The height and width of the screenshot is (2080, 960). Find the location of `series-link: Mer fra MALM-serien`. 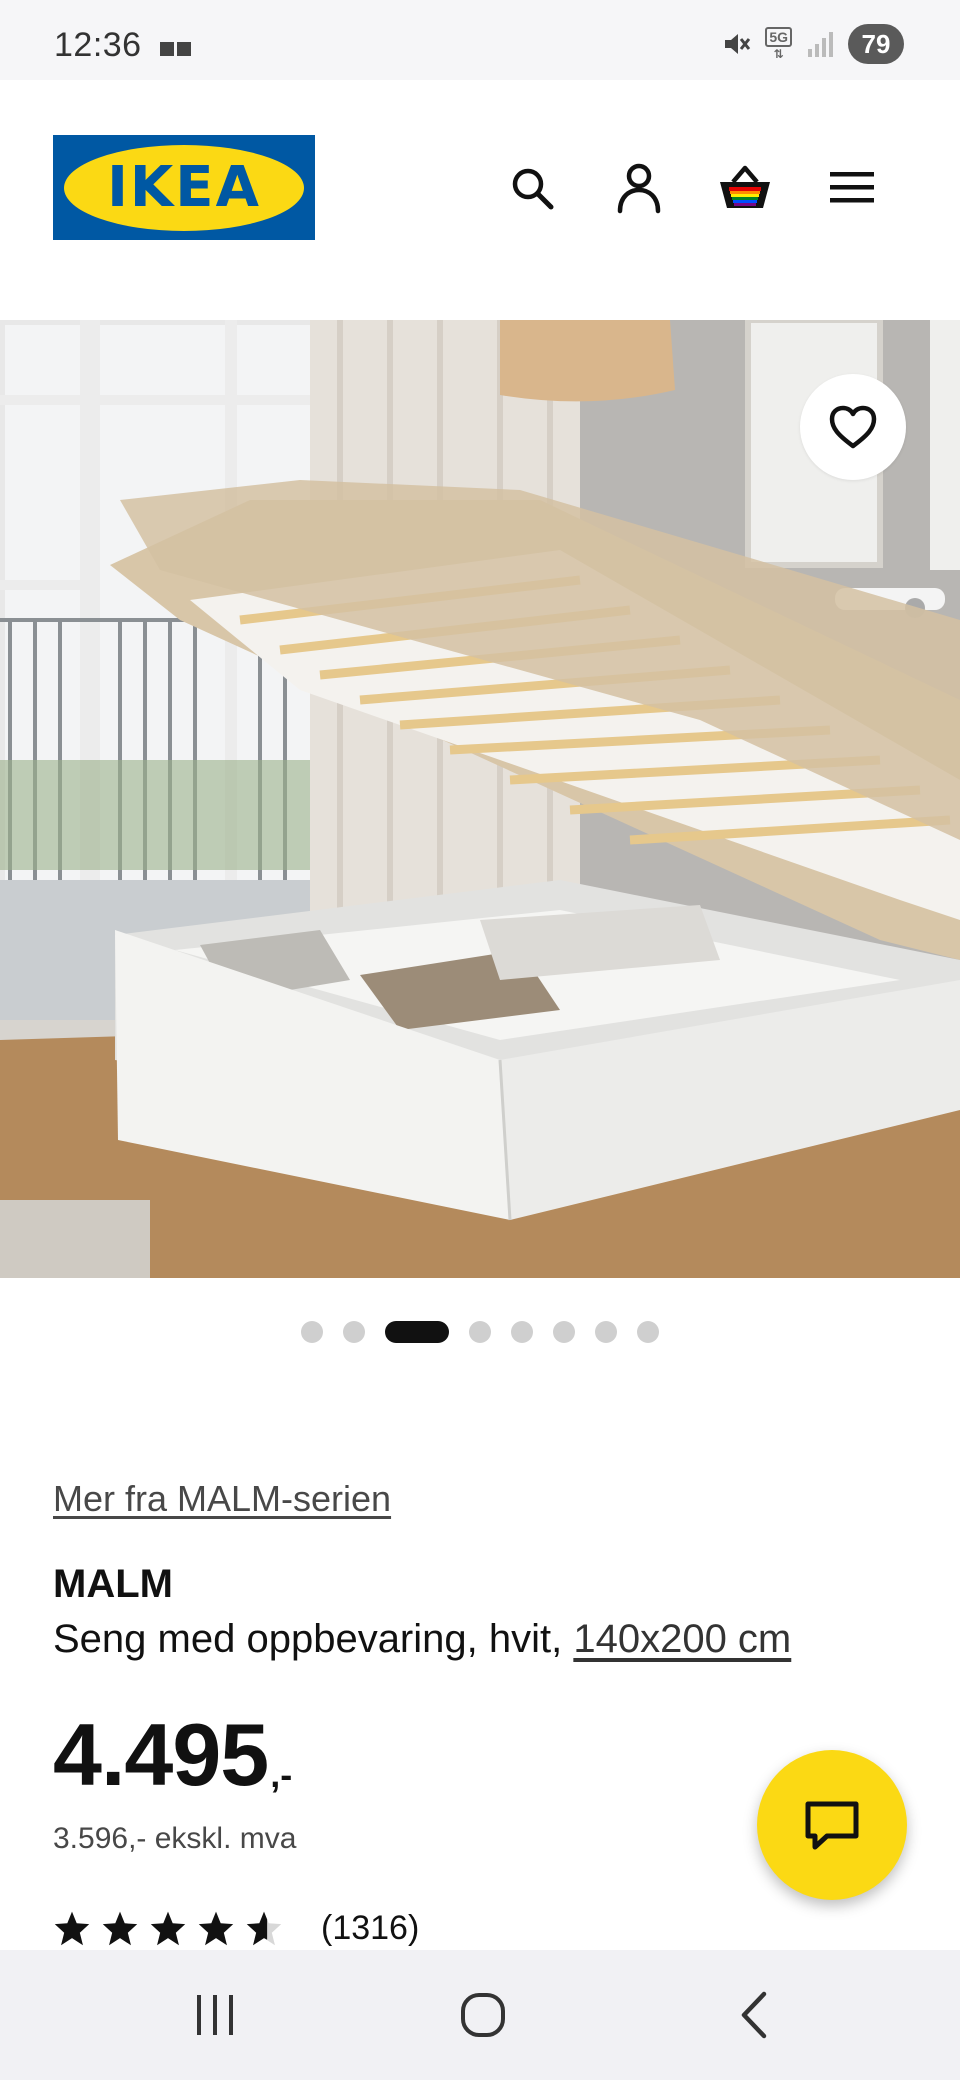

series-link: Mer fra MALM-serien is located at coordinates (222, 1499).